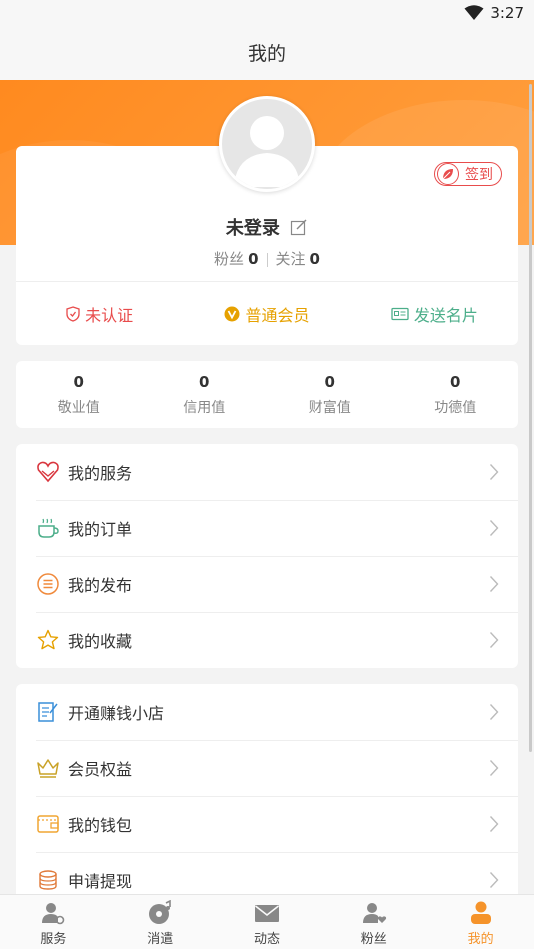 Image resolution: width=534 pixels, height=949 pixels. What do you see at coordinates (267, 14) in the screenshot?
I see `status-bar: 3:27` at bounding box center [267, 14].